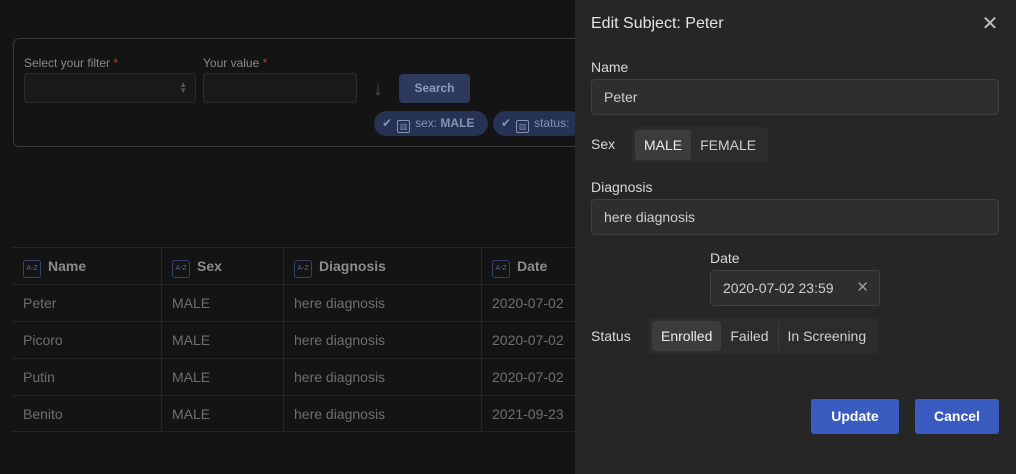  Describe the element at coordinates (382, 266) in the screenshot. I see `column-header-diagnosis: A-Z Diagnosis` at that location.